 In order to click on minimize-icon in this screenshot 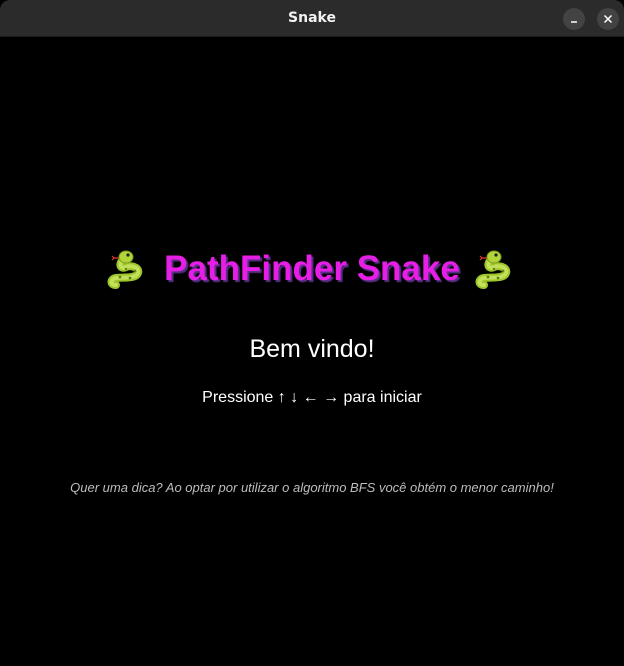, I will do `click(574, 22)`.